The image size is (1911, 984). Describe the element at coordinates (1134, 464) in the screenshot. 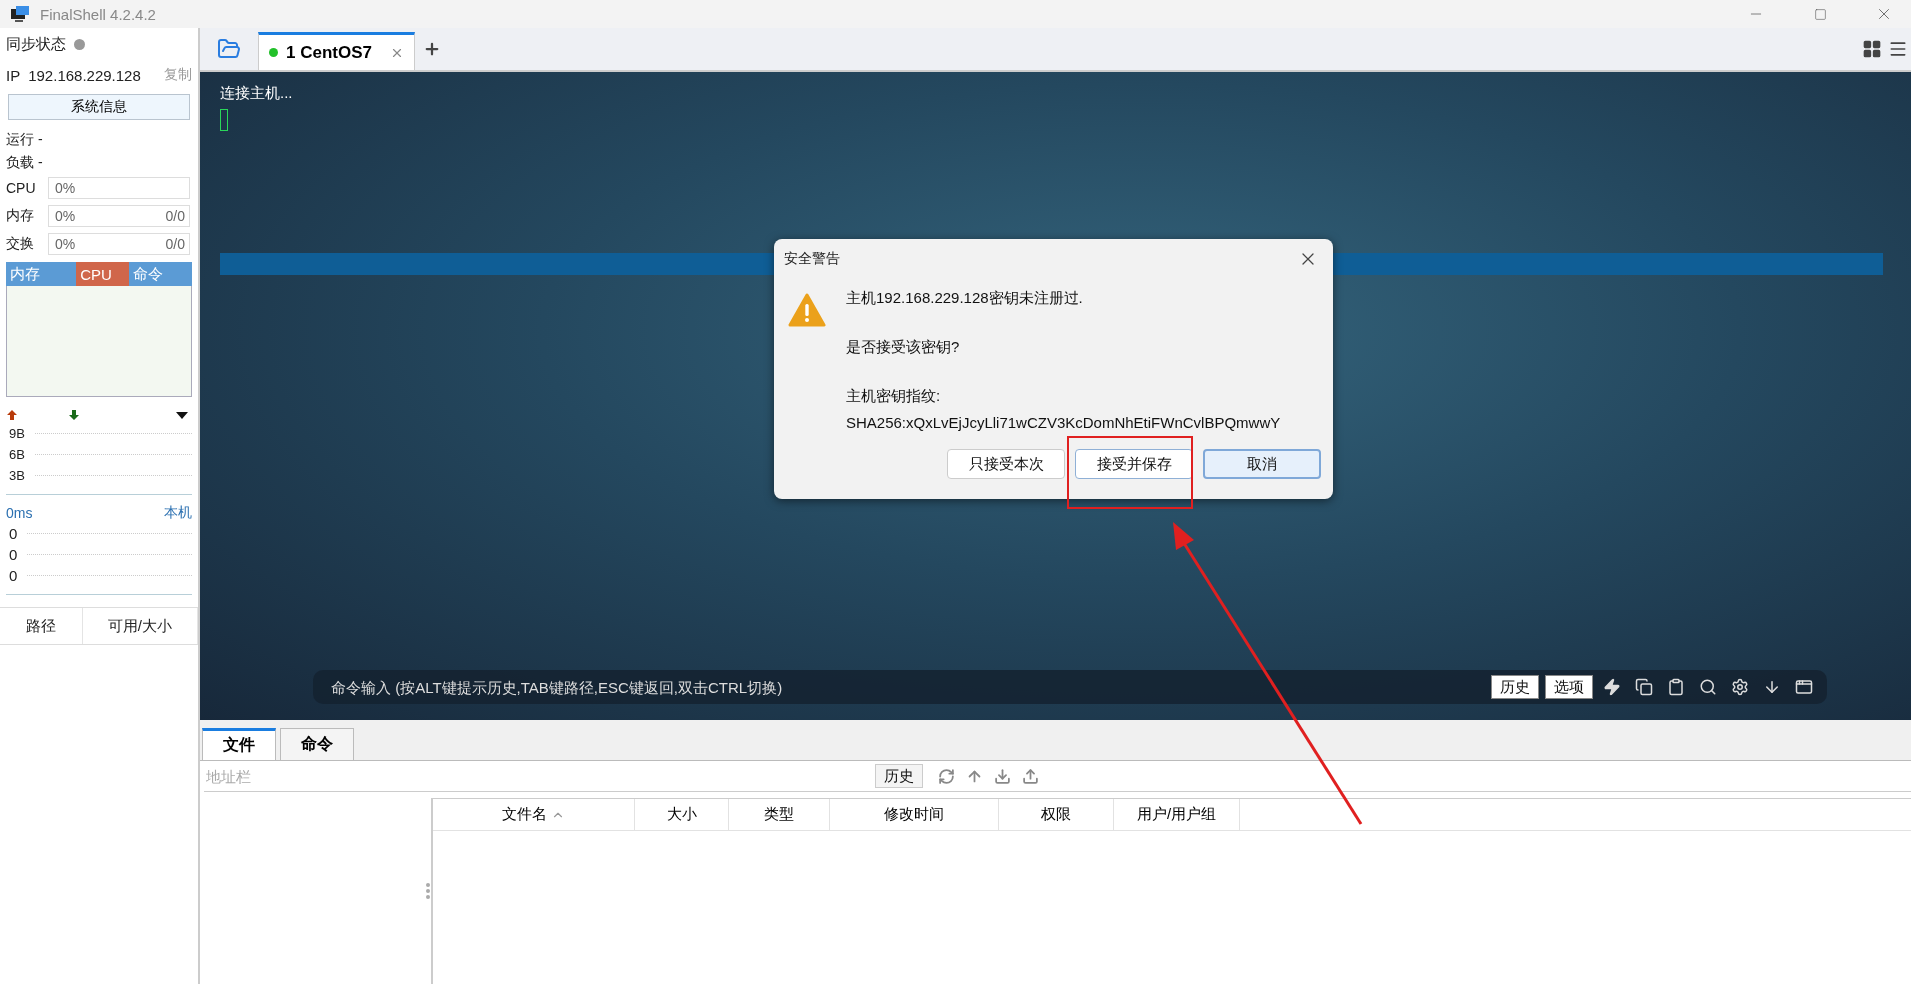

I see `dialog-button: 接受并保存` at that location.